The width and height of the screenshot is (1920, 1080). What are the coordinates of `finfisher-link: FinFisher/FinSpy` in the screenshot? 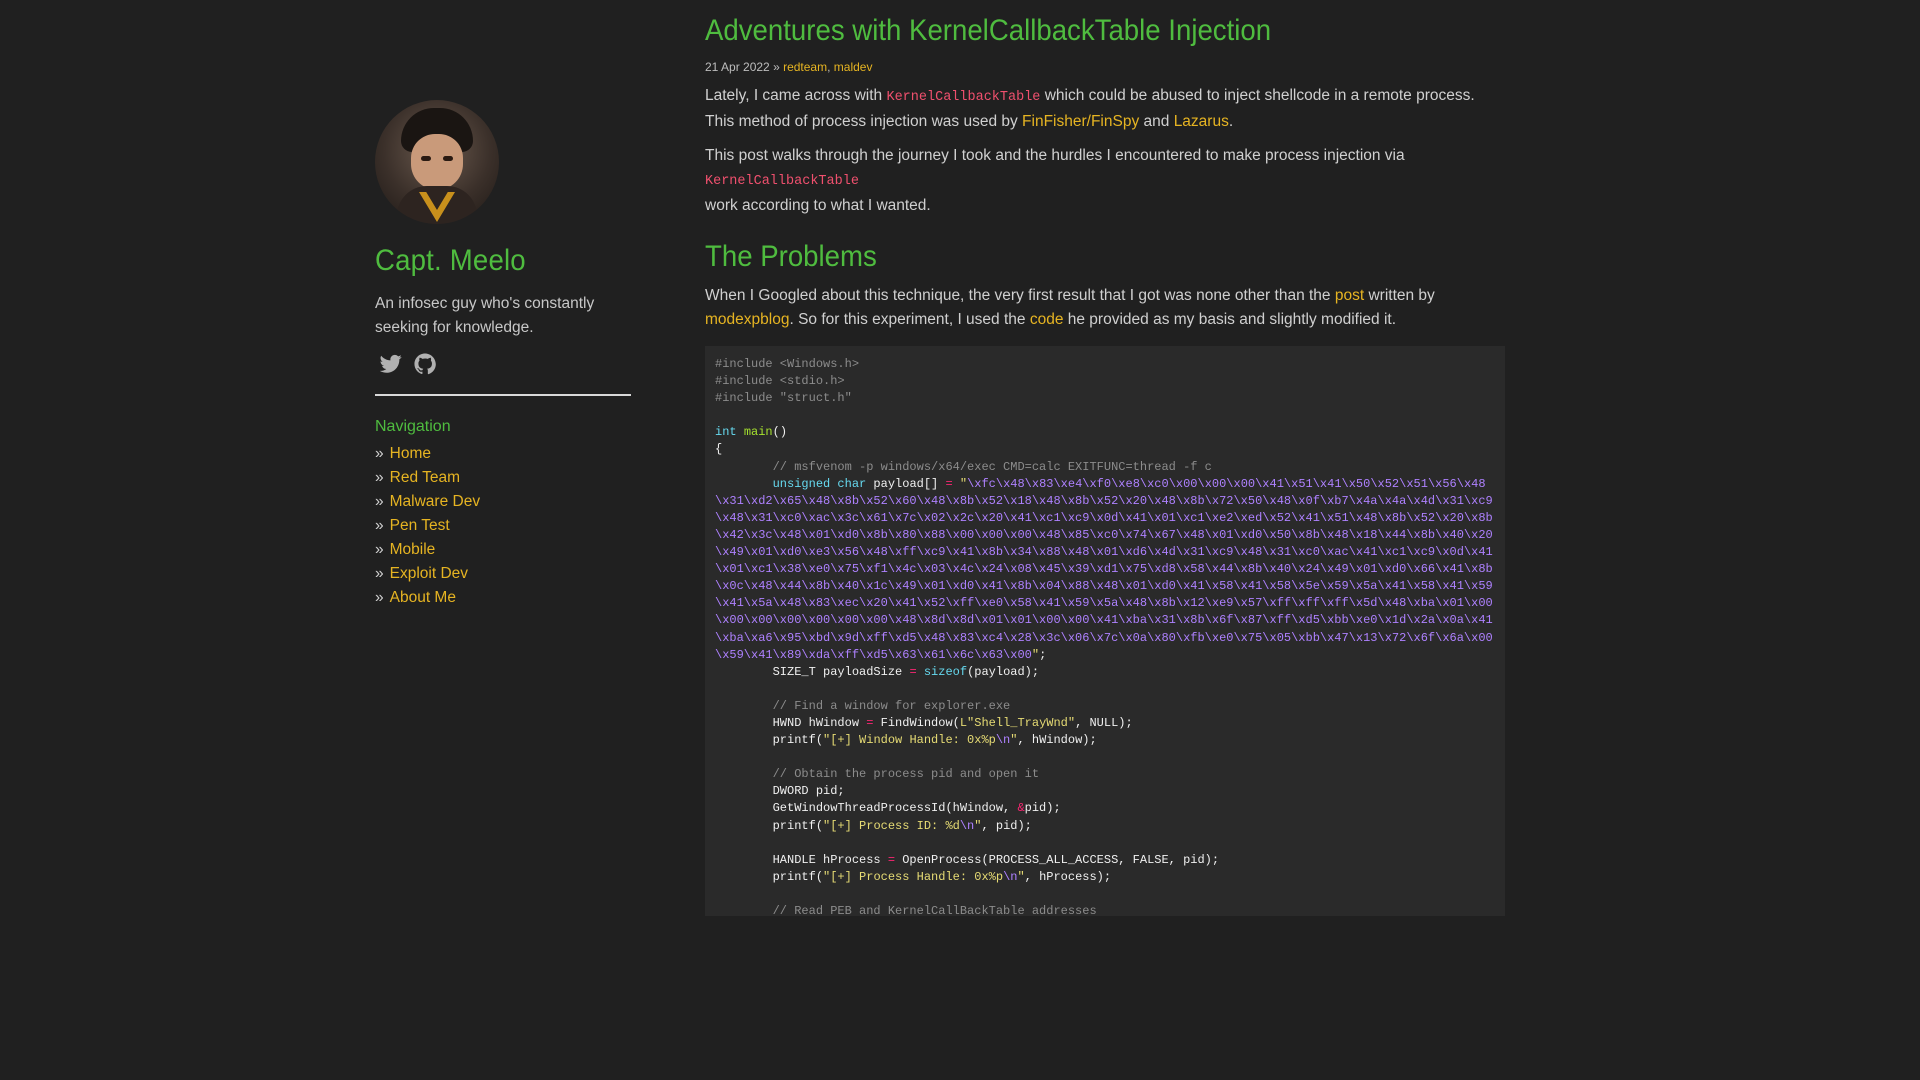 It's located at (1080, 121).